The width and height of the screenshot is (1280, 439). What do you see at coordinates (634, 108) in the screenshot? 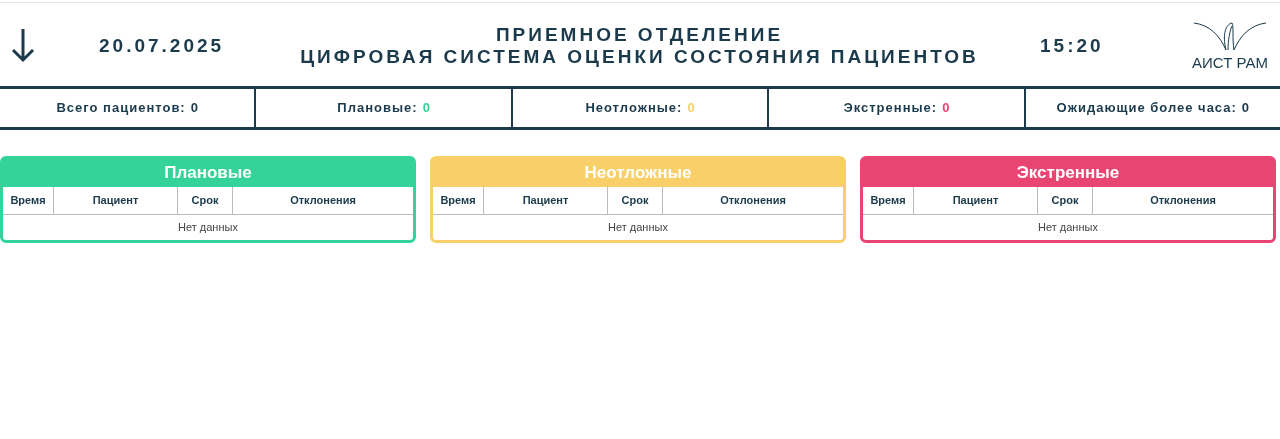
I see `stat-label: Неотложные:` at bounding box center [634, 108].